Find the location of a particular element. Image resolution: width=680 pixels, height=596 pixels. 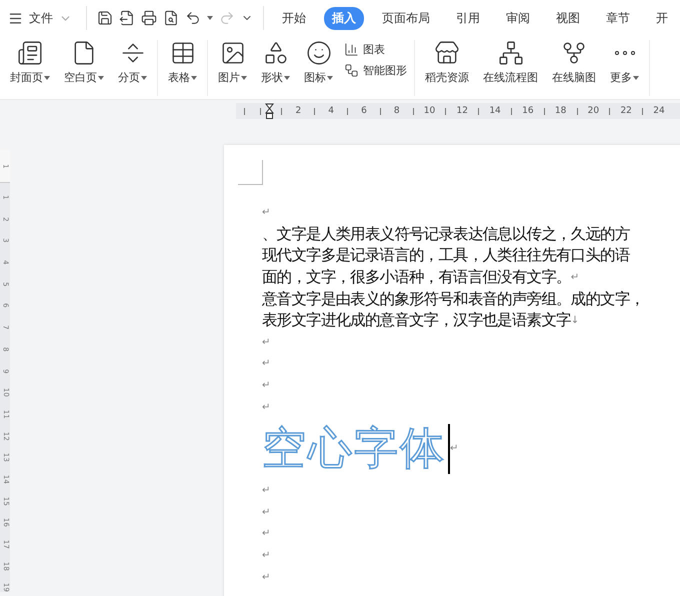

ruler-number: 10 is located at coordinates (430, 111).